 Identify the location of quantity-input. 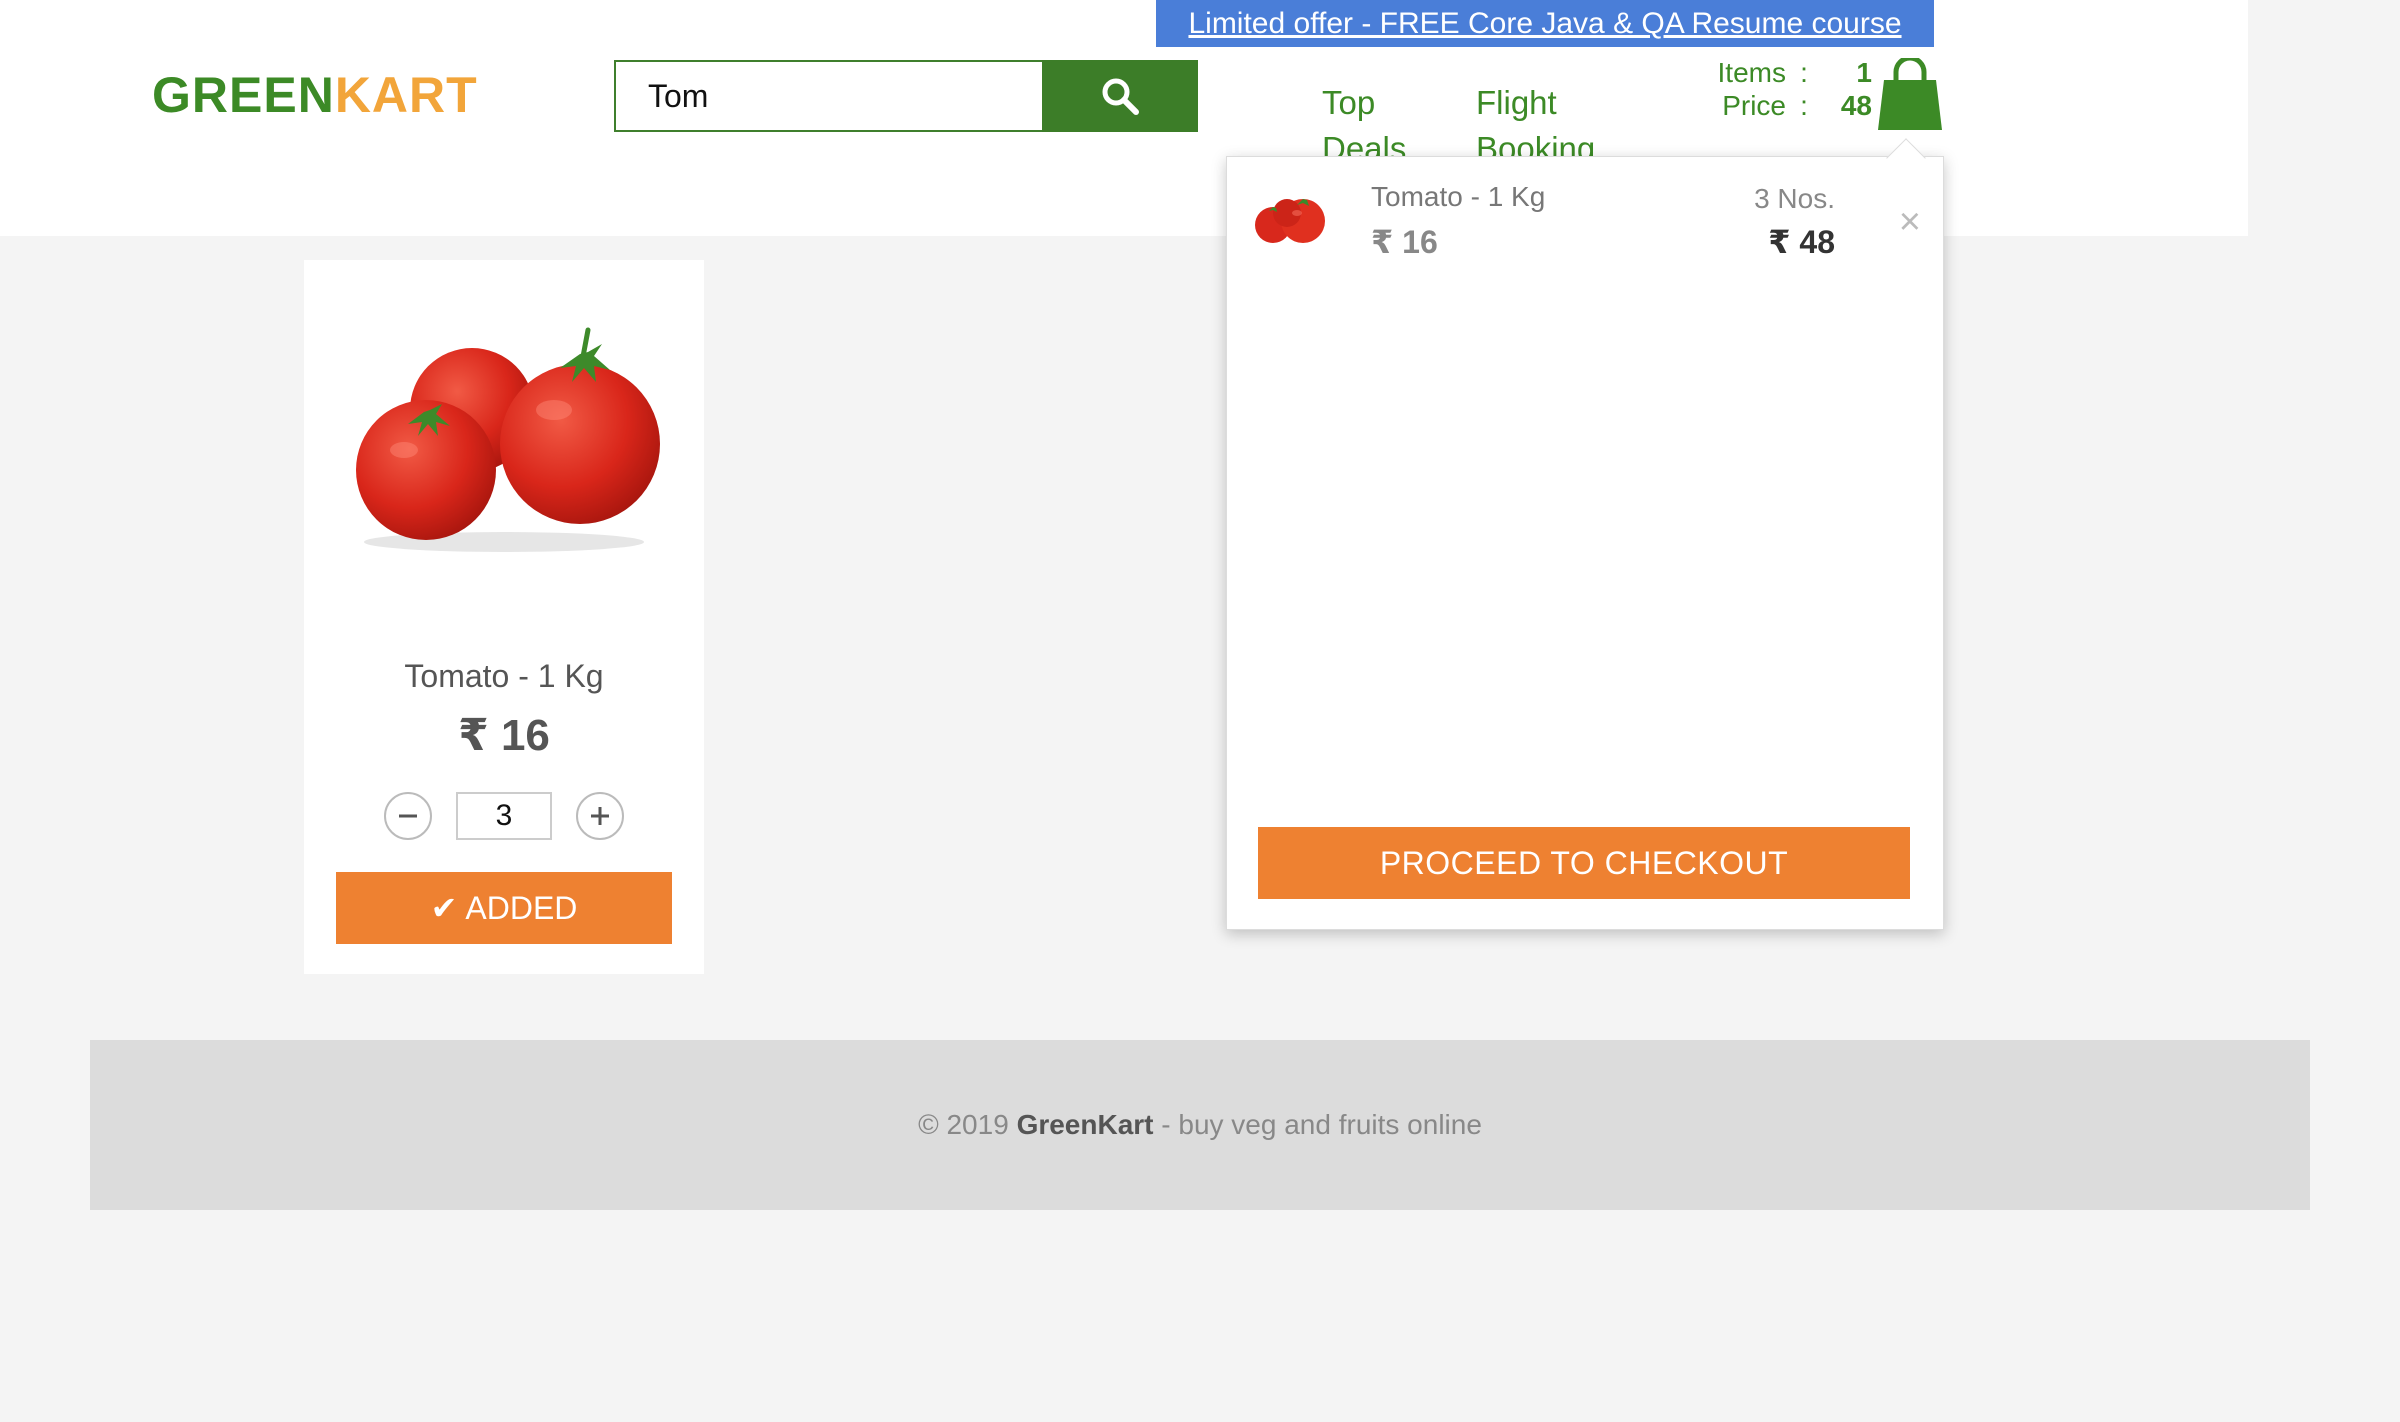
(504, 816).